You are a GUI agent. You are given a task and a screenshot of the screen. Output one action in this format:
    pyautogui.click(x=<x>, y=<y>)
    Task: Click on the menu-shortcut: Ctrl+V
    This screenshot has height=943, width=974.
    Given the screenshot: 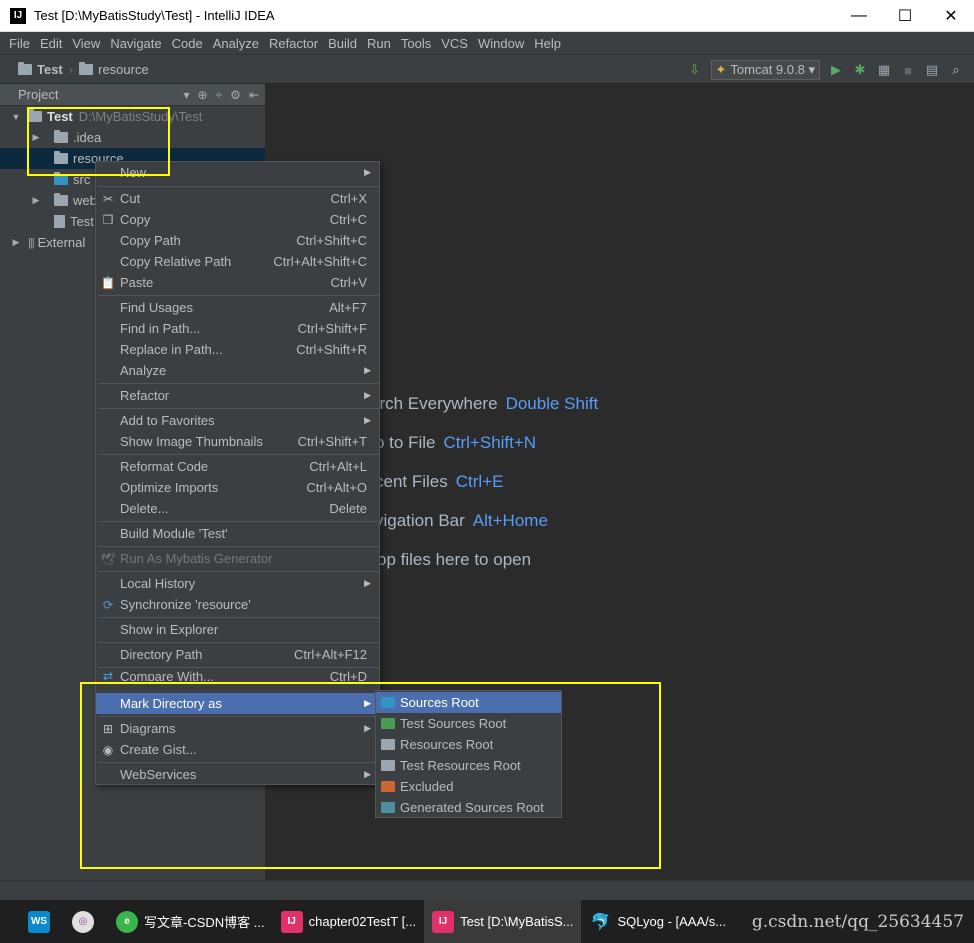 What is the action you would take?
    pyautogui.click(x=348, y=282)
    